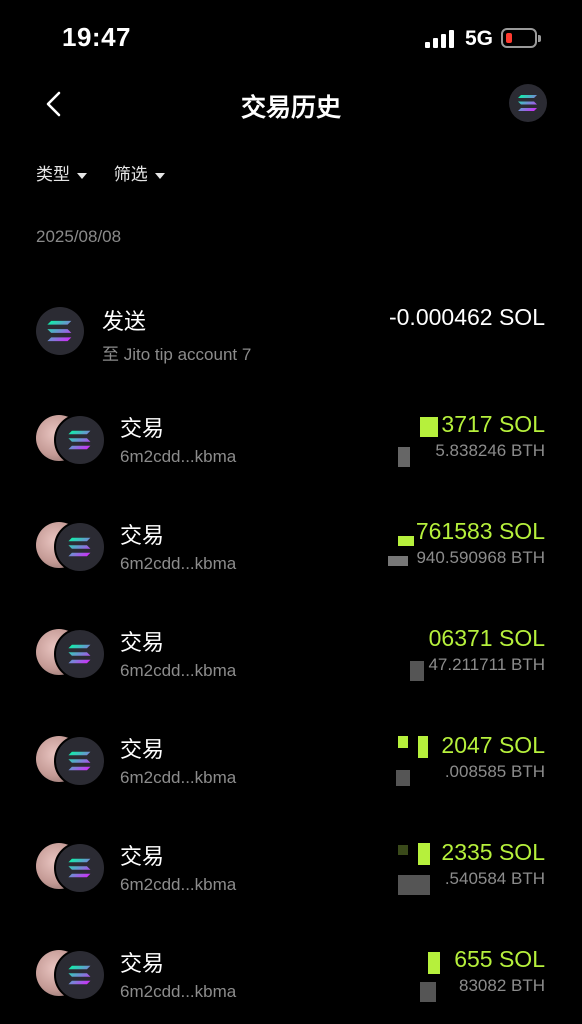 This screenshot has width=582, height=1024. What do you see at coordinates (130, 174) in the screenshot?
I see `filter-screen-label: 筛选` at bounding box center [130, 174].